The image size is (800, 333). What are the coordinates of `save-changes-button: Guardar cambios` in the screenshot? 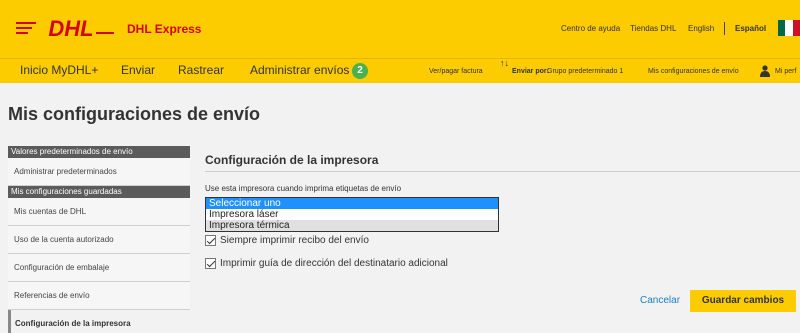 It's located at (743, 301).